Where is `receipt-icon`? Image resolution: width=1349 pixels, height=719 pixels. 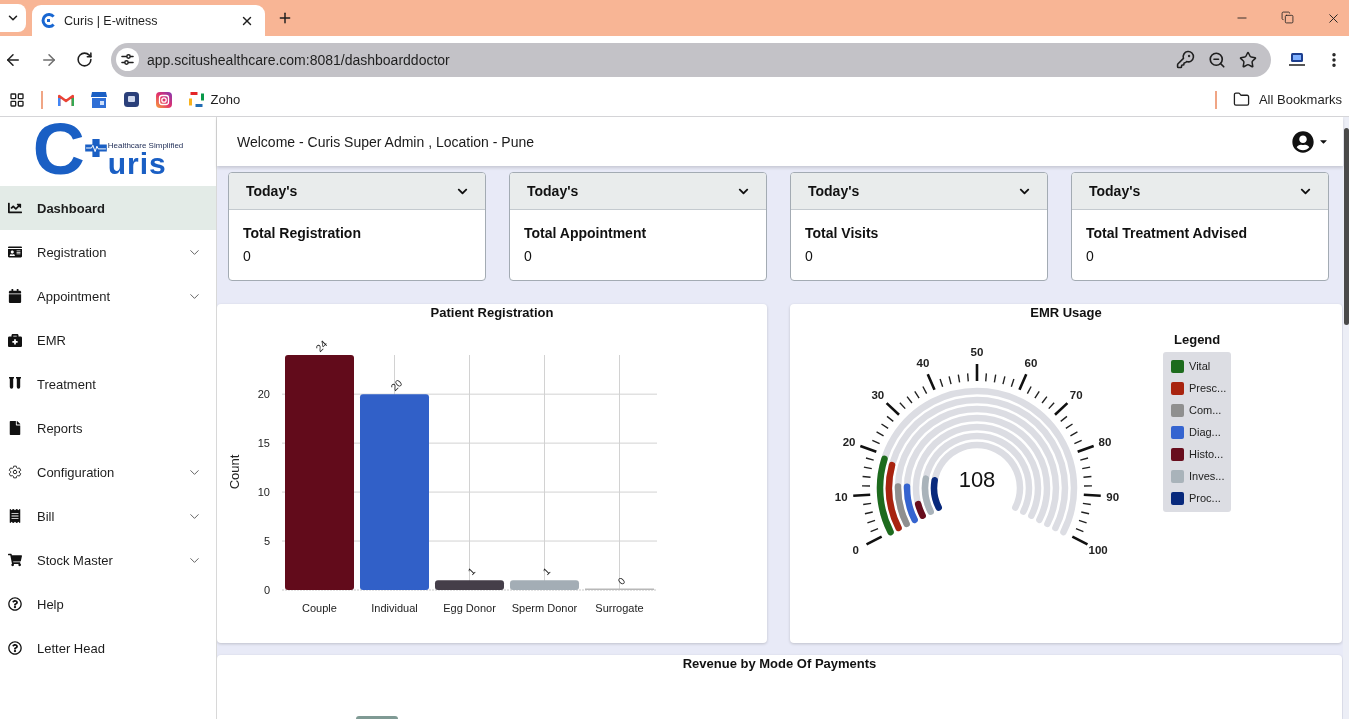
receipt-icon is located at coordinates (15, 516).